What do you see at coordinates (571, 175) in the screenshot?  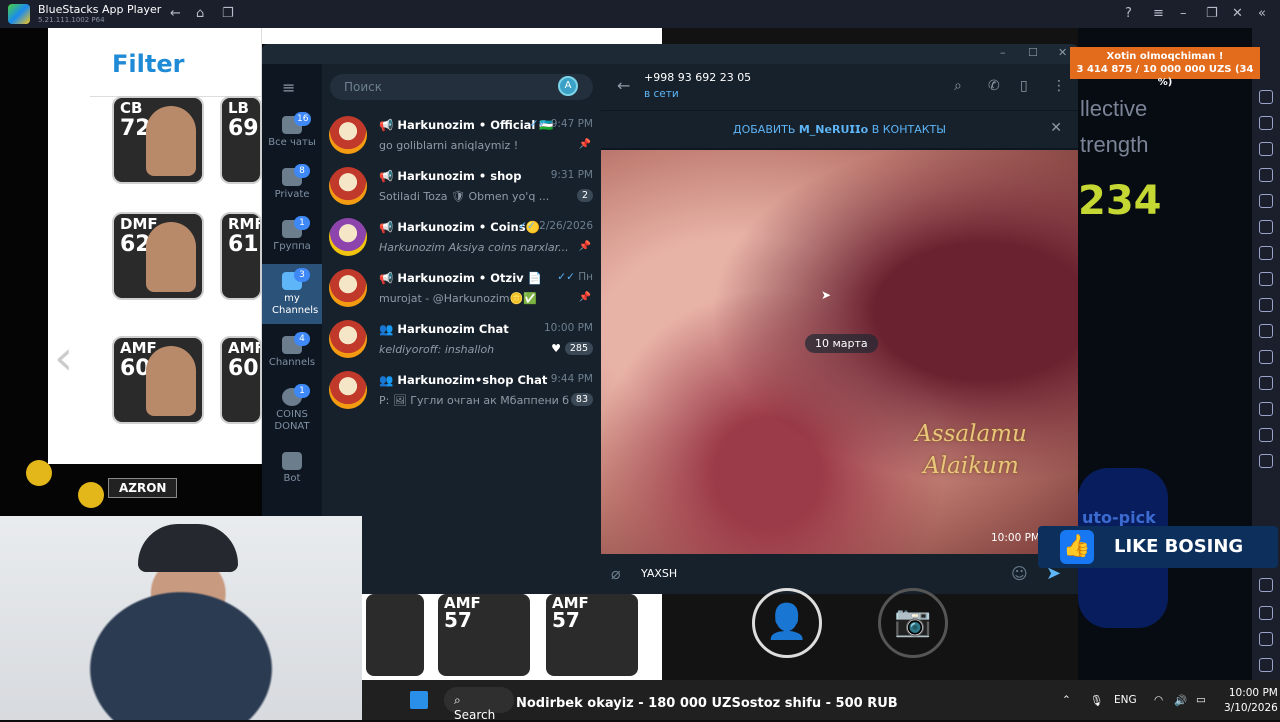 I see `chat-time: 9:31 PM` at bounding box center [571, 175].